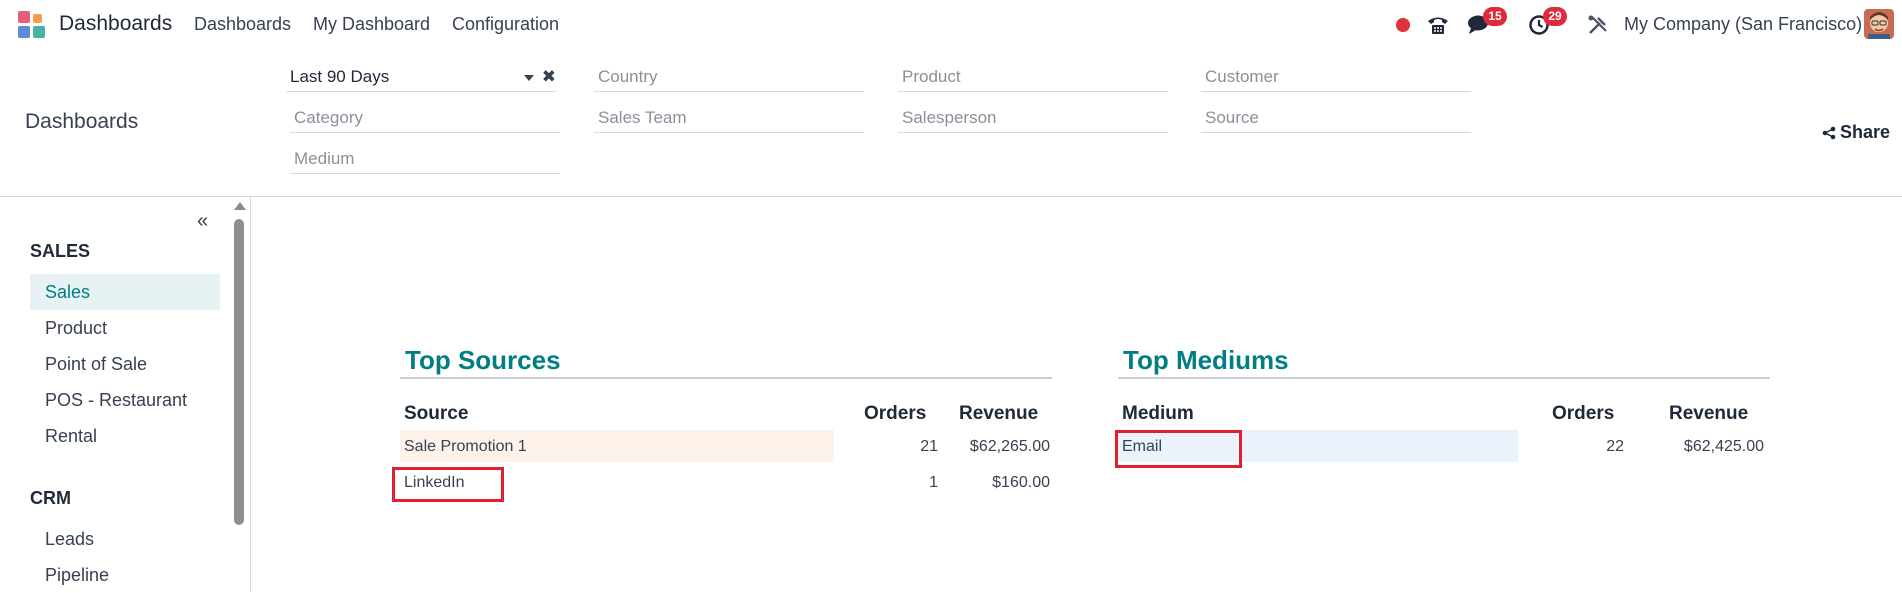 The height and width of the screenshot is (593, 1902). What do you see at coordinates (729, 118) in the screenshot?
I see `sales-team-filter-input: Sales Team` at bounding box center [729, 118].